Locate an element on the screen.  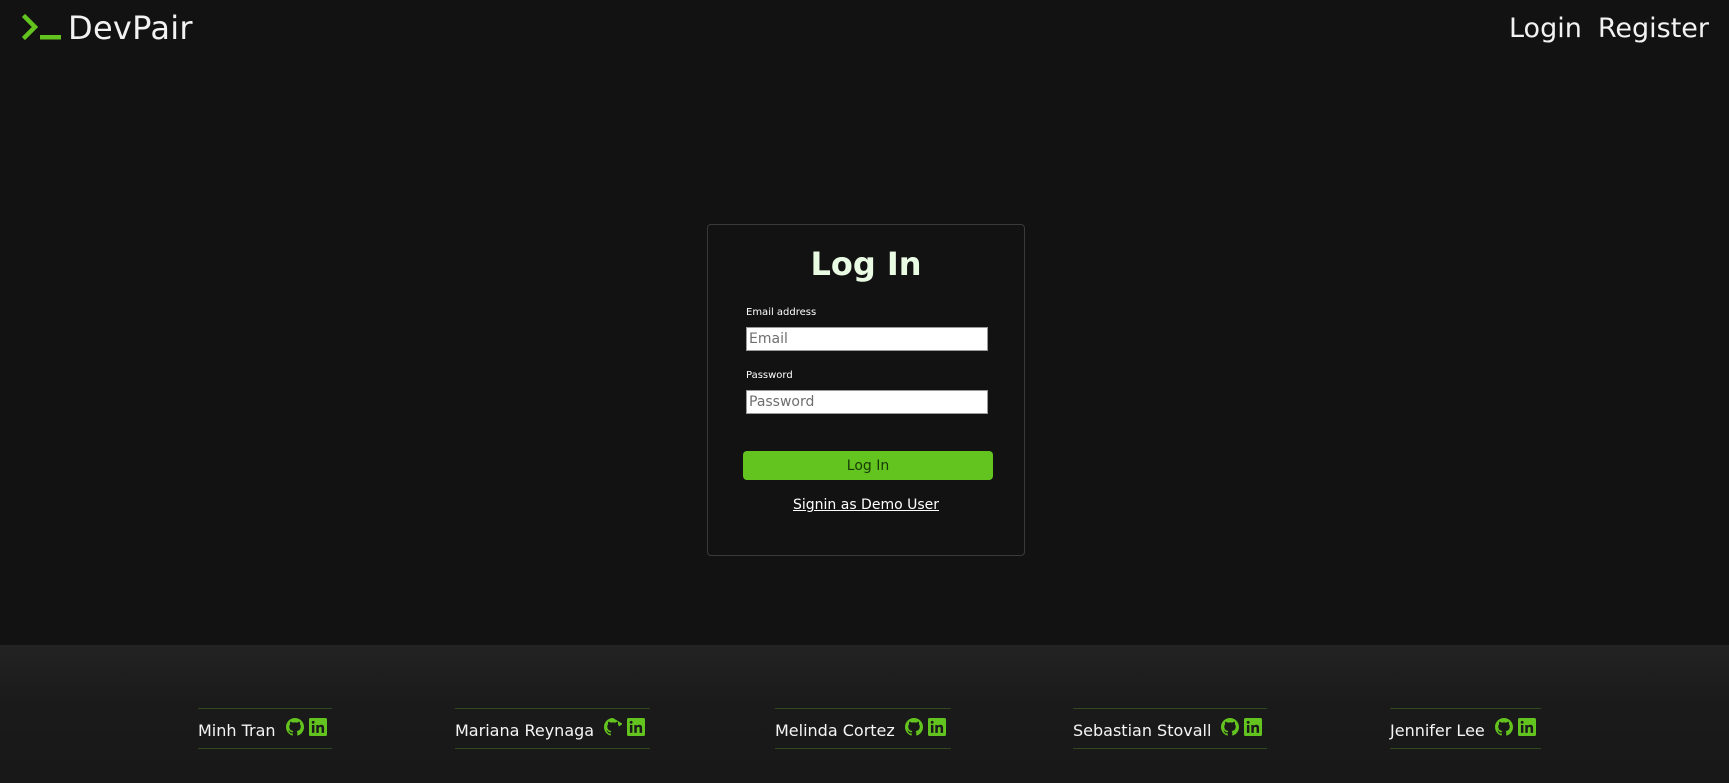
brand-name: DevPair is located at coordinates (130, 28).